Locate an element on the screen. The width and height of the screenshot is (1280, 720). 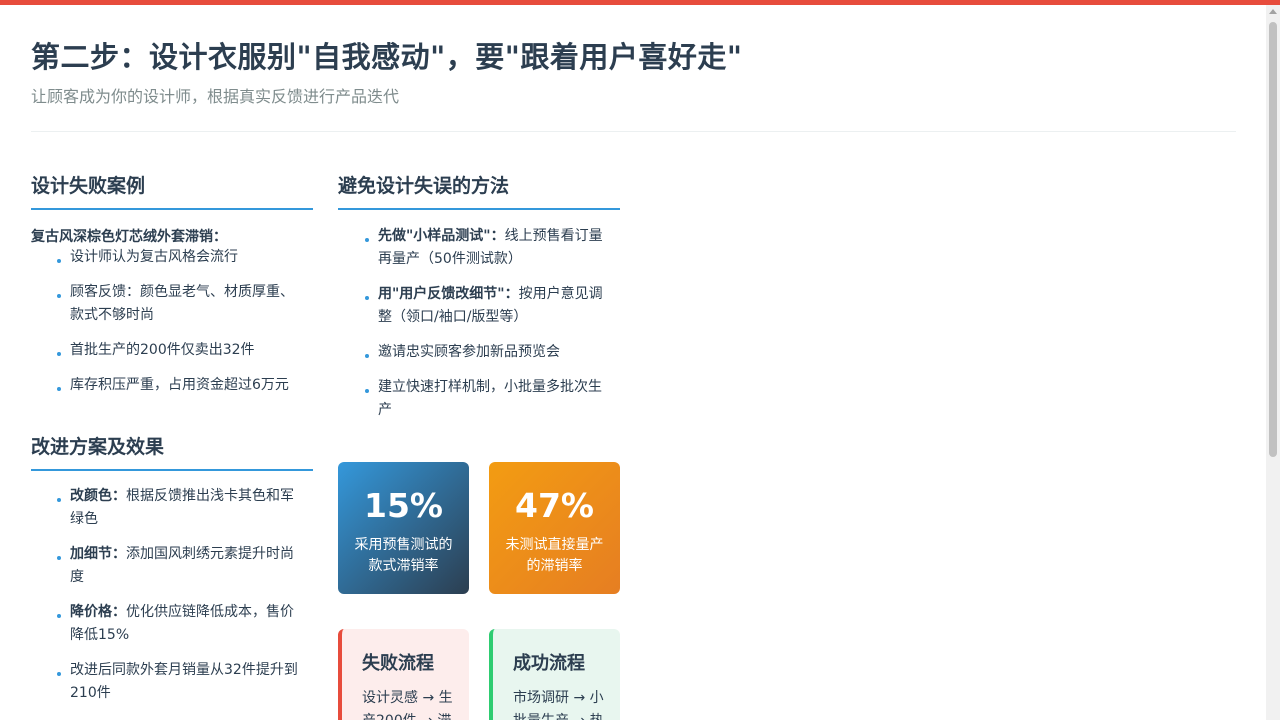
list-item-bold: 用"用户反馈改细节"： is located at coordinates (448, 294).